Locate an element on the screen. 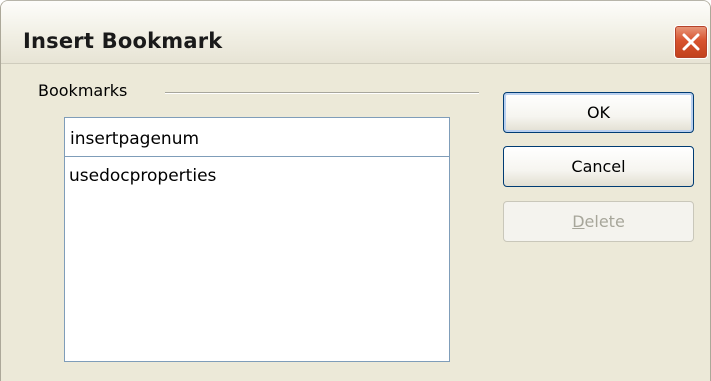 Image resolution: width=711 pixels, height=381 pixels. delete-button-label: elete is located at coordinates (604, 221).